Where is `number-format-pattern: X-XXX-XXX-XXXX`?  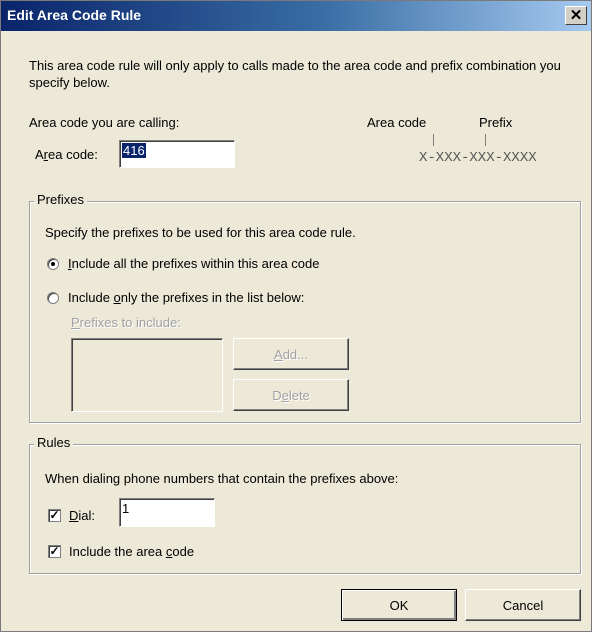 number-format-pattern: X-XXX-XXX-XXXX is located at coordinates (478, 158).